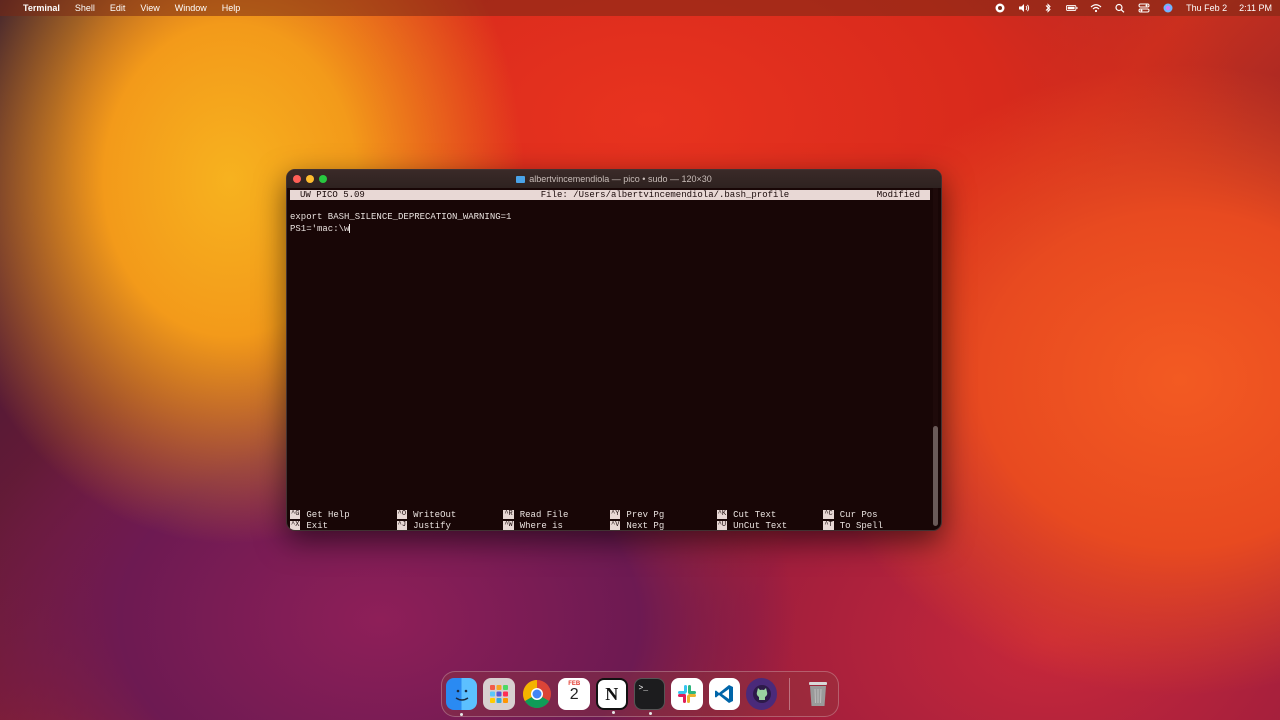  I want to click on shortcut-key: ^R, so click(508, 514).